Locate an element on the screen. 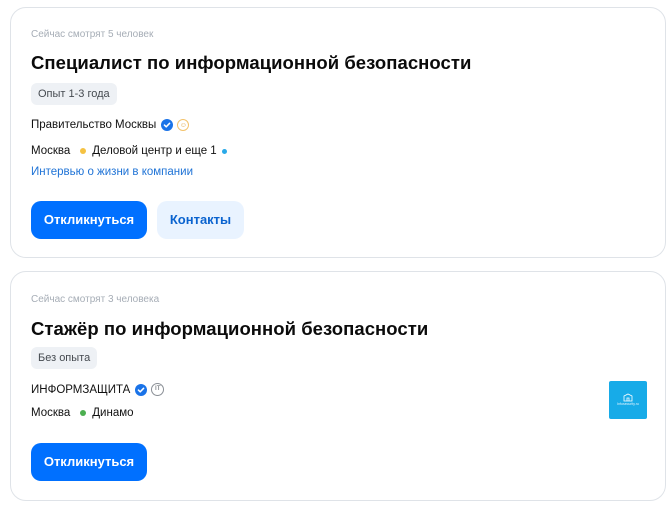  company-row: Правительство Москвы ☺ is located at coordinates (110, 125).